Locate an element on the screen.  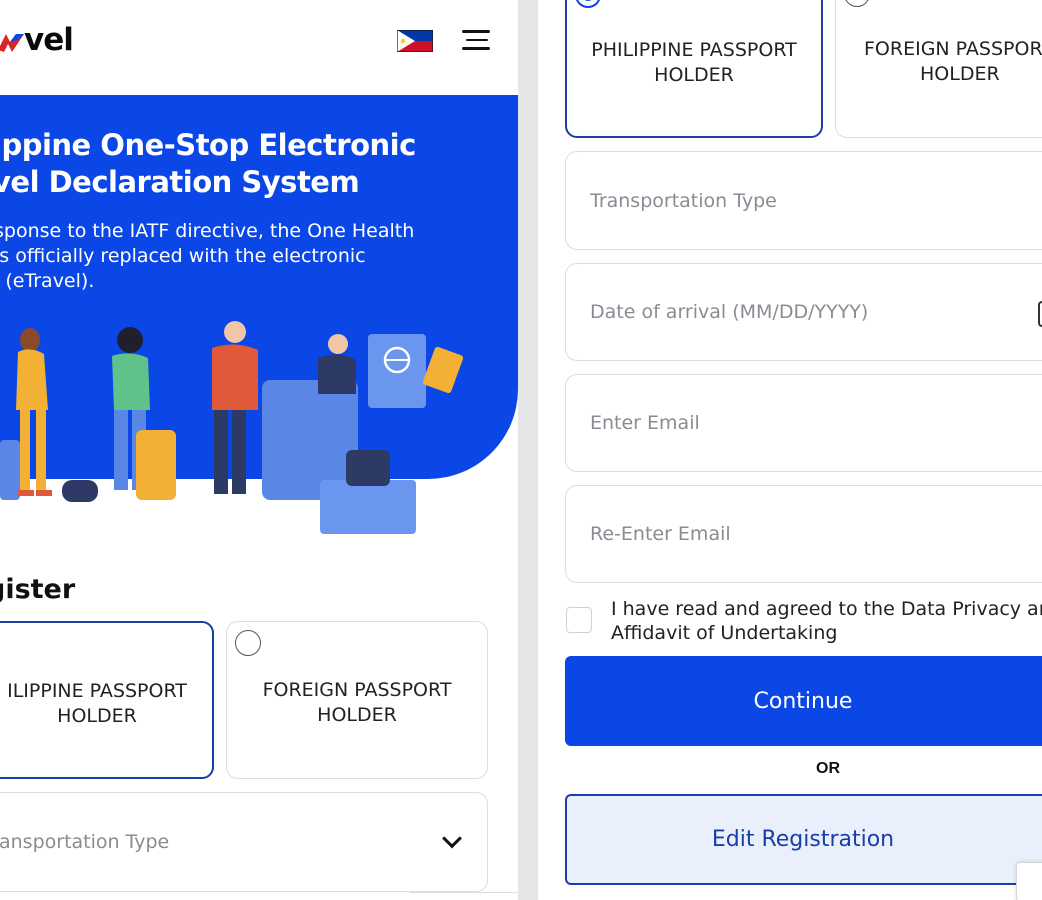
input-placeholder: Date of arrival (MM/DD/YYYY) is located at coordinates (729, 312).